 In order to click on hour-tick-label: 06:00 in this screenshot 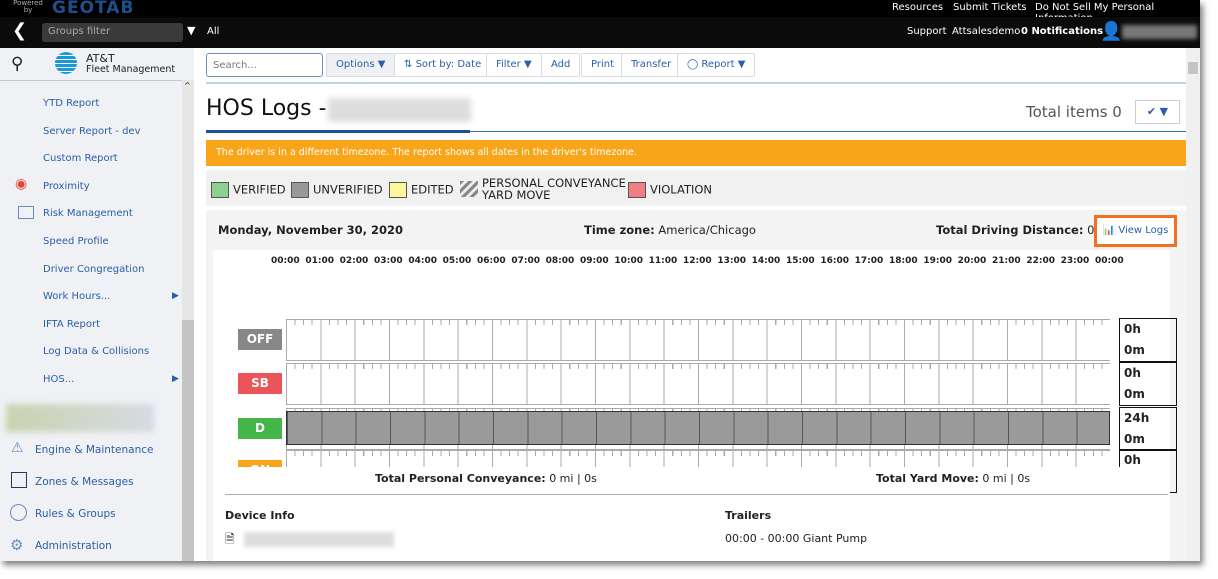, I will do `click(491, 261)`.